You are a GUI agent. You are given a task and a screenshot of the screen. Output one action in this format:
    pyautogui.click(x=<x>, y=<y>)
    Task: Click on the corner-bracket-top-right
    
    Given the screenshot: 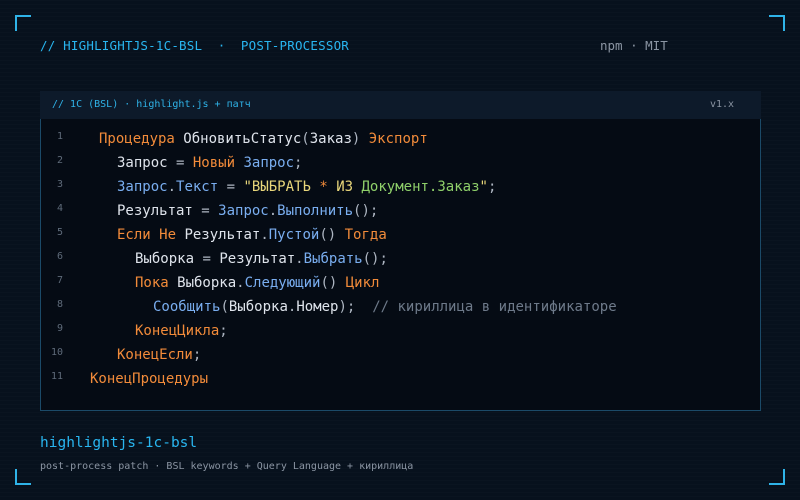 What is the action you would take?
    pyautogui.click(x=777, y=23)
    